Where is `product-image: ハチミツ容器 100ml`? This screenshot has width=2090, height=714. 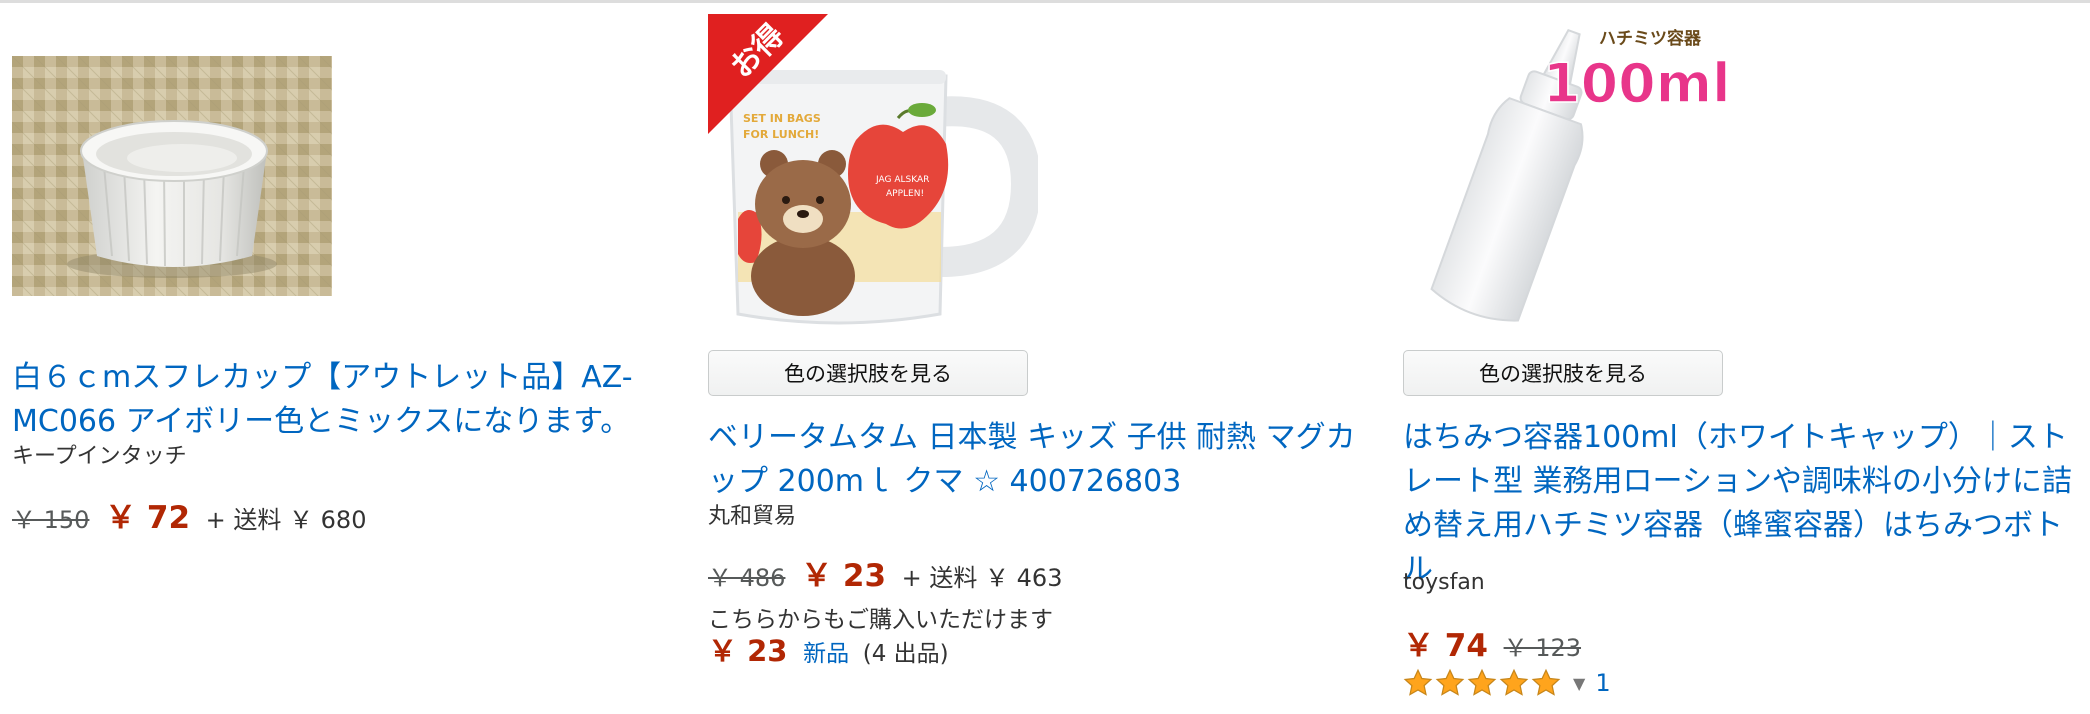
product-image: ハチミツ容器 100ml is located at coordinates (1568, 174).